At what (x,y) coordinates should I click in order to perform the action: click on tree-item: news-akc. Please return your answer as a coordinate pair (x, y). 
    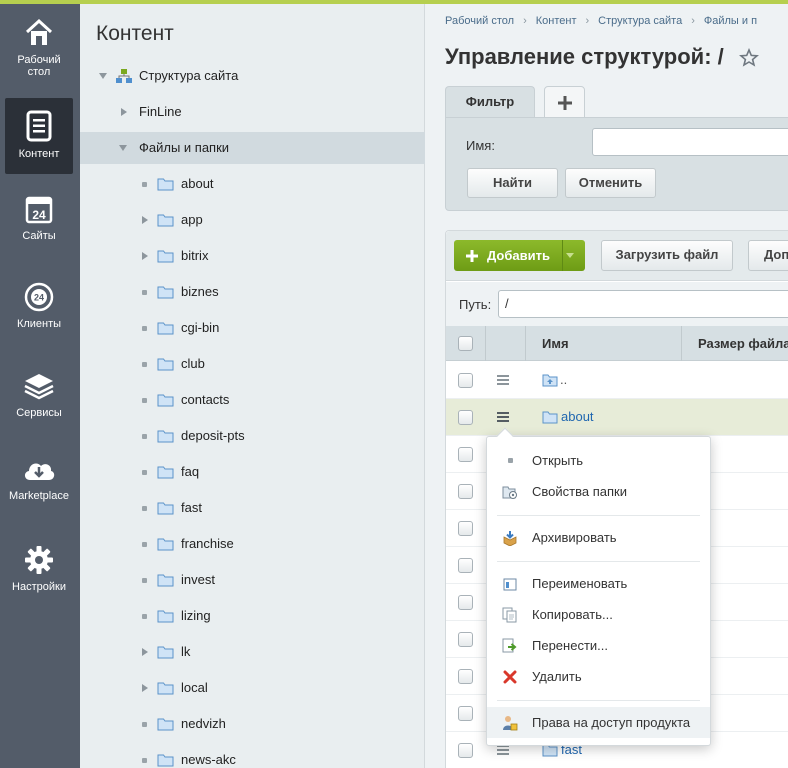
    Looking at the image, I should click on (252, 756).